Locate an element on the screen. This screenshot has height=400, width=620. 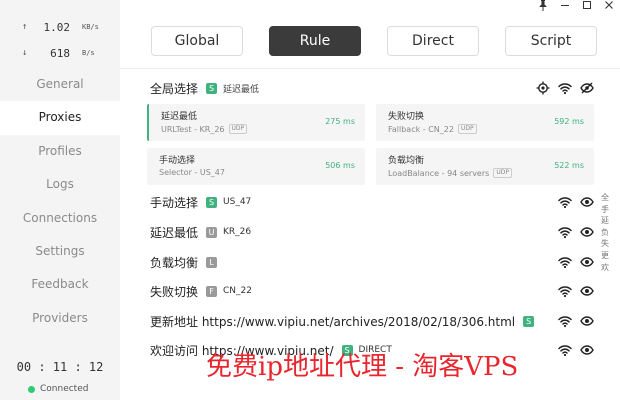
group-type-badge: L is located at coordinates (212, 262).